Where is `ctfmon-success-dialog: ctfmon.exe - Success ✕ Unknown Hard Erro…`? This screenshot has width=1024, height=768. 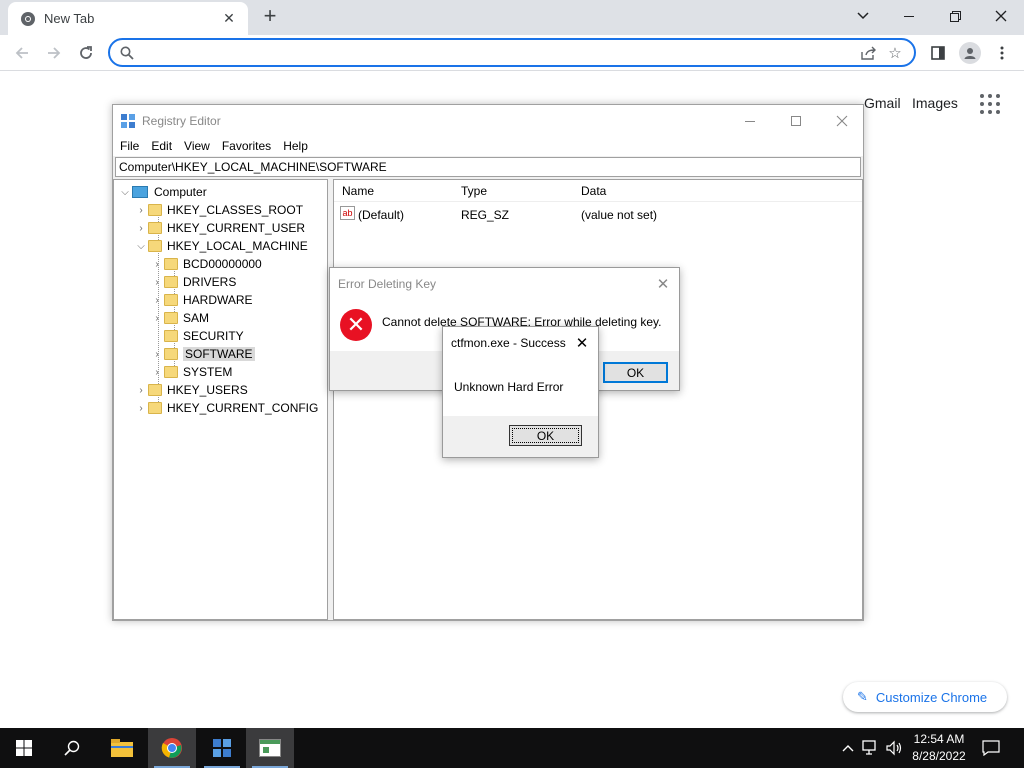
ctfmon-success-dialog: ctfmon.exe - Success ✕ Unknown Hard Erro… is located at coordinates (520, 392).